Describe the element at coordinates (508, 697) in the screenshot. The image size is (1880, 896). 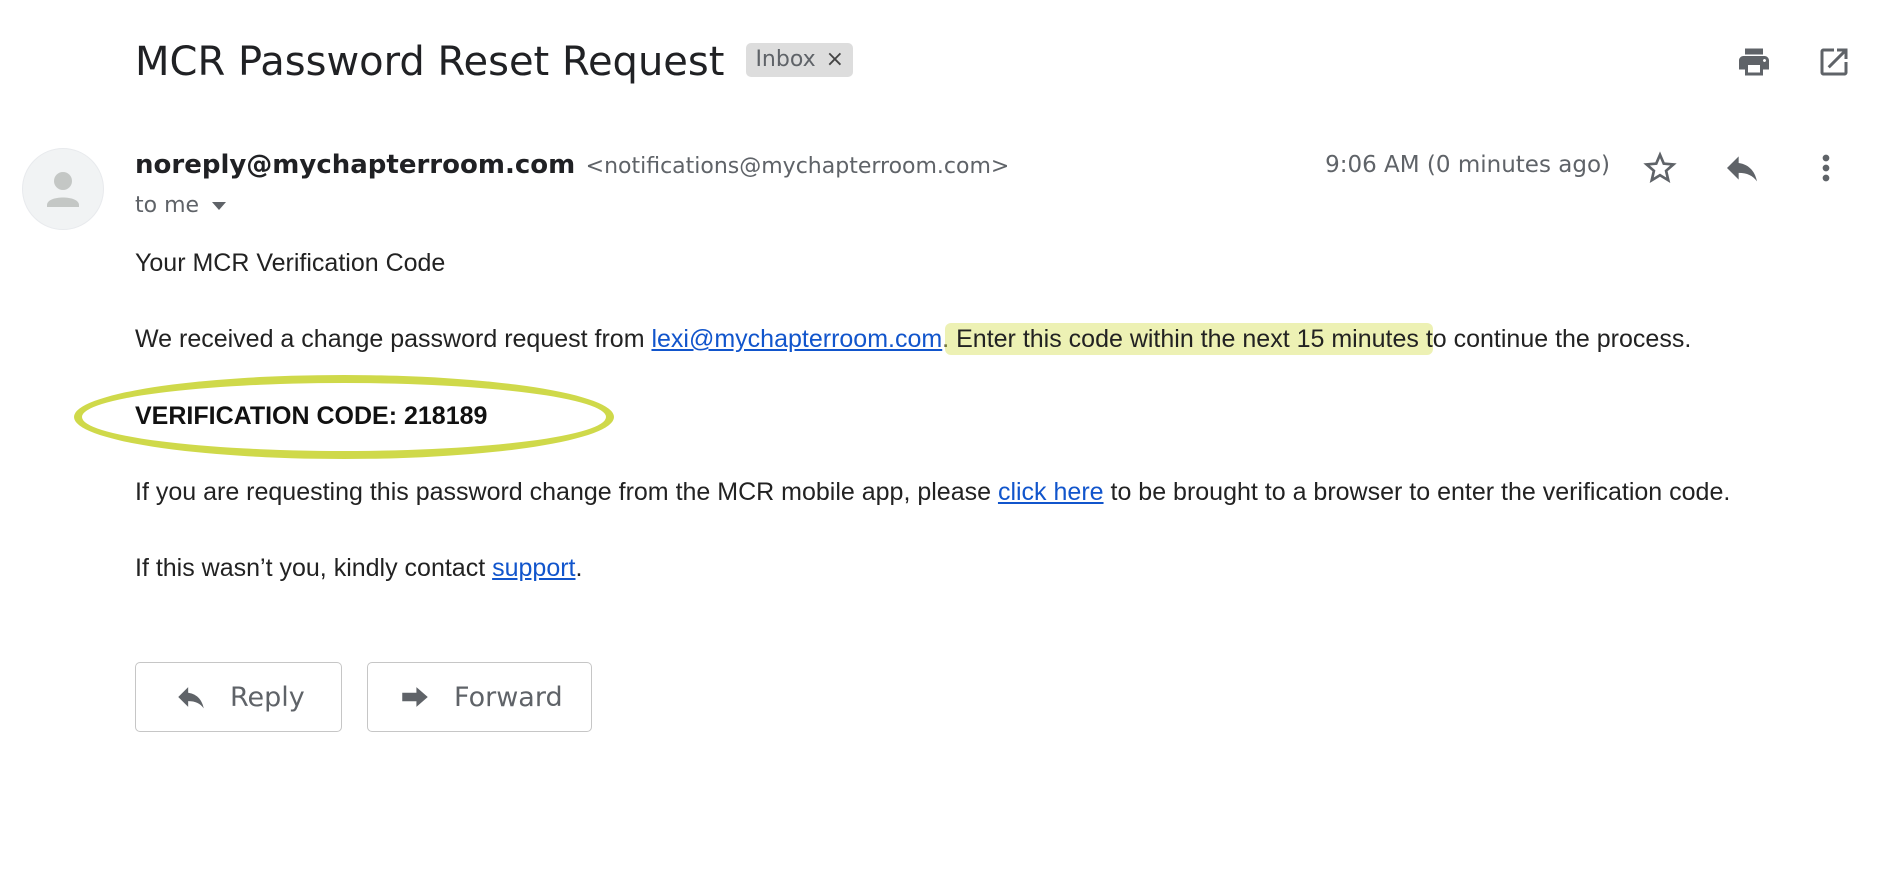
I see `forward-label: Forward` at that location.